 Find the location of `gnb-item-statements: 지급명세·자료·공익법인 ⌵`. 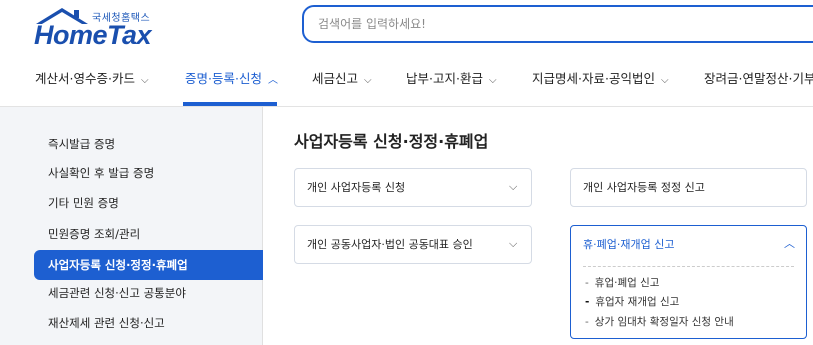

gnb-item-statements: 지급명세·자료·공익법인 ⌵ is located at coordinates (600, 78).